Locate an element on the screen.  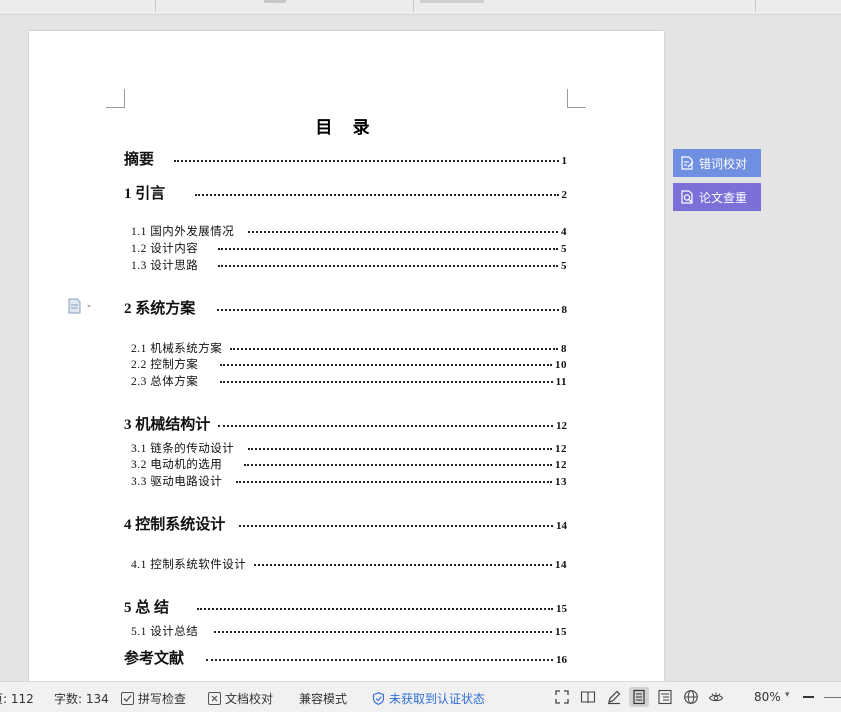
zoom-out-icon is located at coordinates (808, 697).